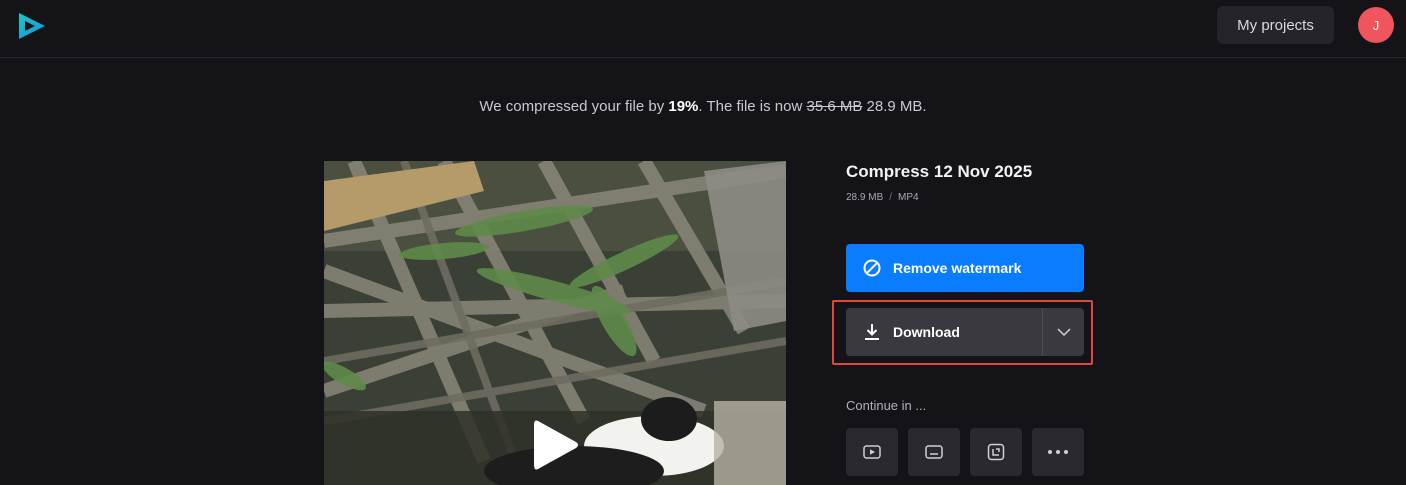  What do you see at coordinates (924, 106) in the screenshot?
I see `summary-suffix: .` at bounding box center [924, 106].